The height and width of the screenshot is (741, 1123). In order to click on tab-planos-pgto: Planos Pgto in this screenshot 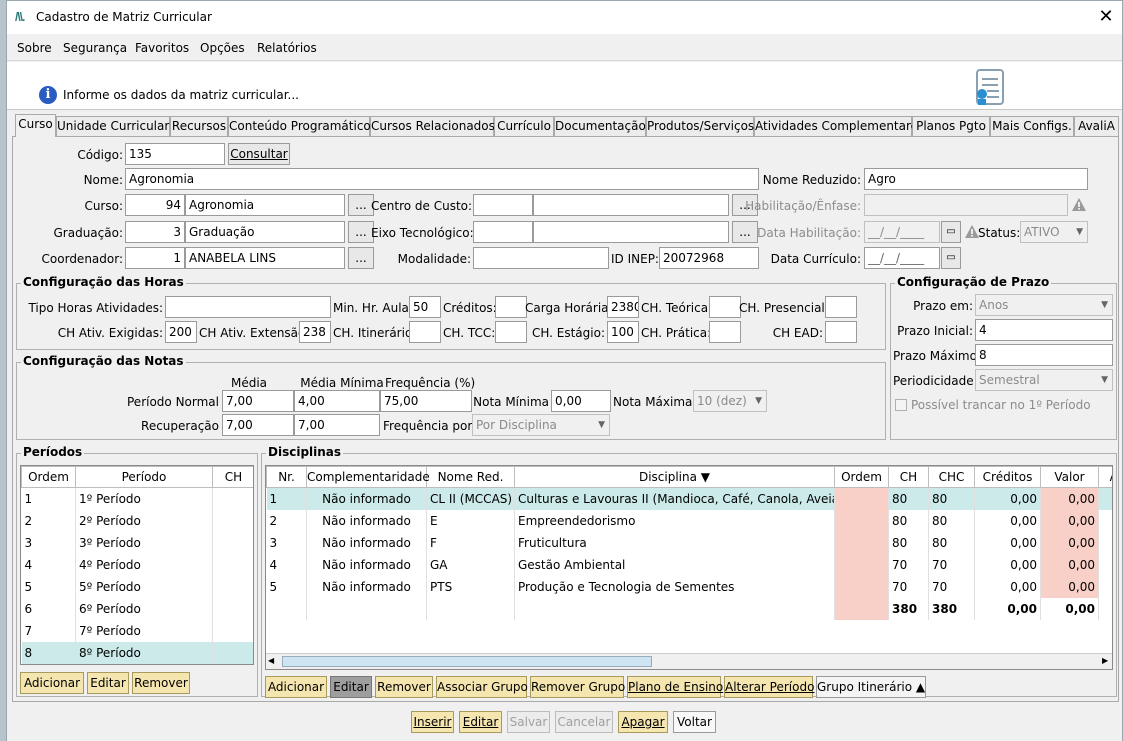, I will do `click(951, 126)`.